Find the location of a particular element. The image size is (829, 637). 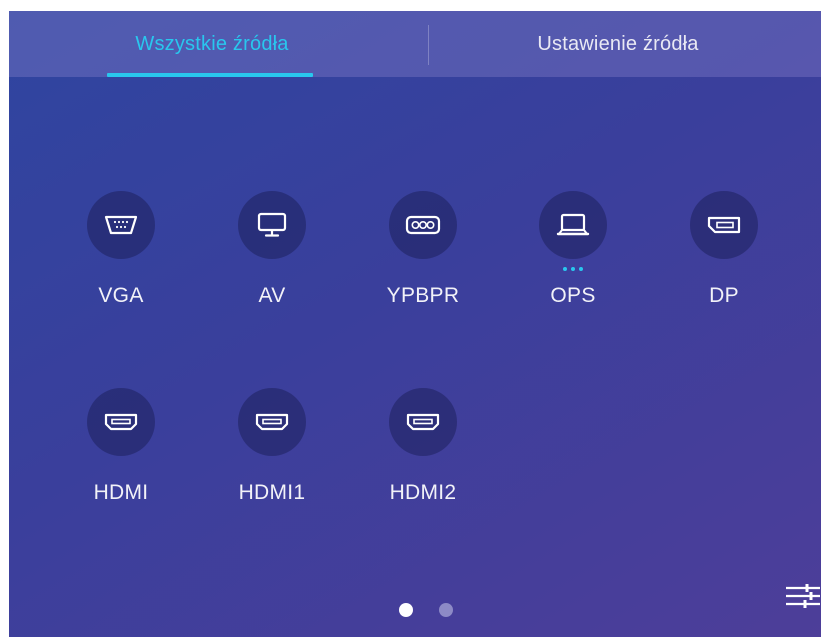

source-label: HDMI2 is located at coordinates (423, 492).